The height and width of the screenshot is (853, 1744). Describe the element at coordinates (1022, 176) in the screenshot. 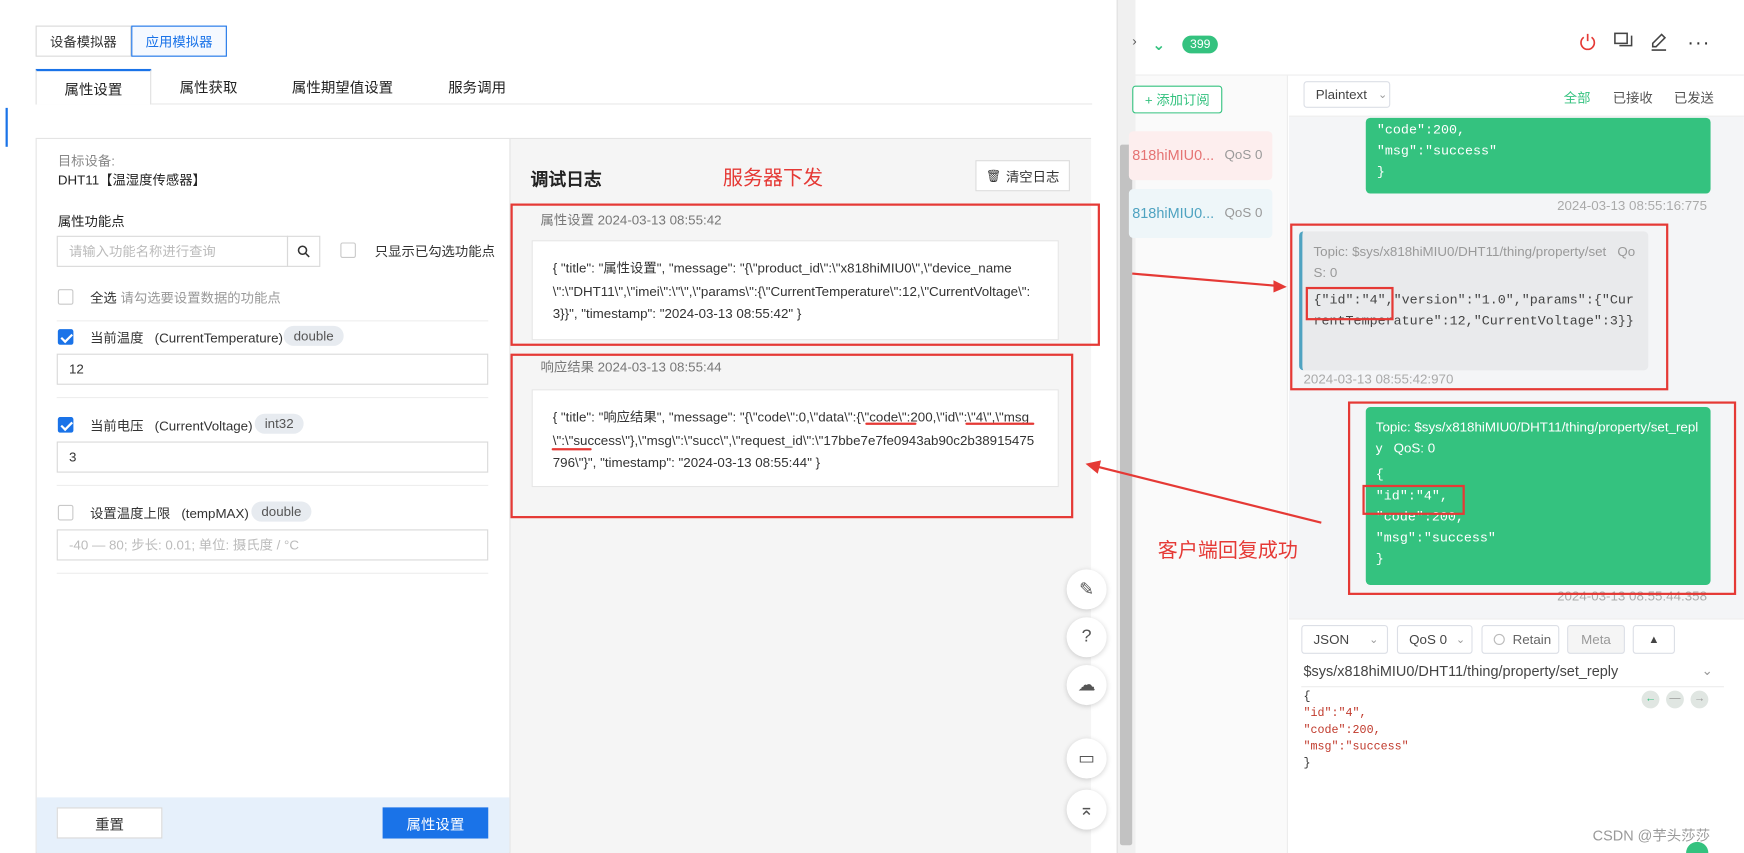

I see `clear-log-button: 🗑 清空日志` at that location.